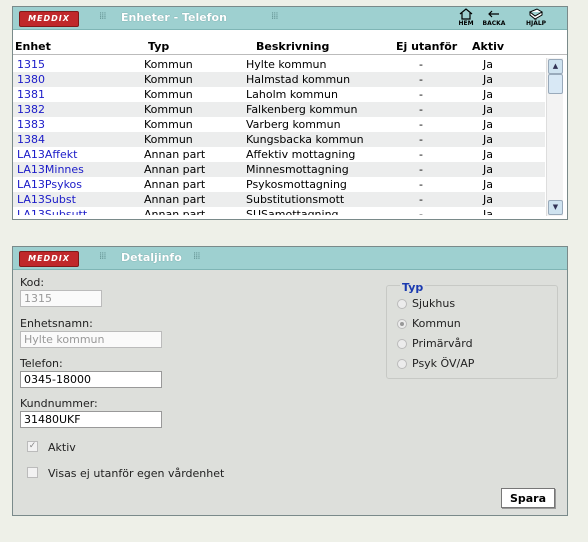 This screenshot has height=542, width=588. What do you see at coordinates (528, 498) in the screenshot?
I see `save-button: Spara` at bounding box center [528, 498].